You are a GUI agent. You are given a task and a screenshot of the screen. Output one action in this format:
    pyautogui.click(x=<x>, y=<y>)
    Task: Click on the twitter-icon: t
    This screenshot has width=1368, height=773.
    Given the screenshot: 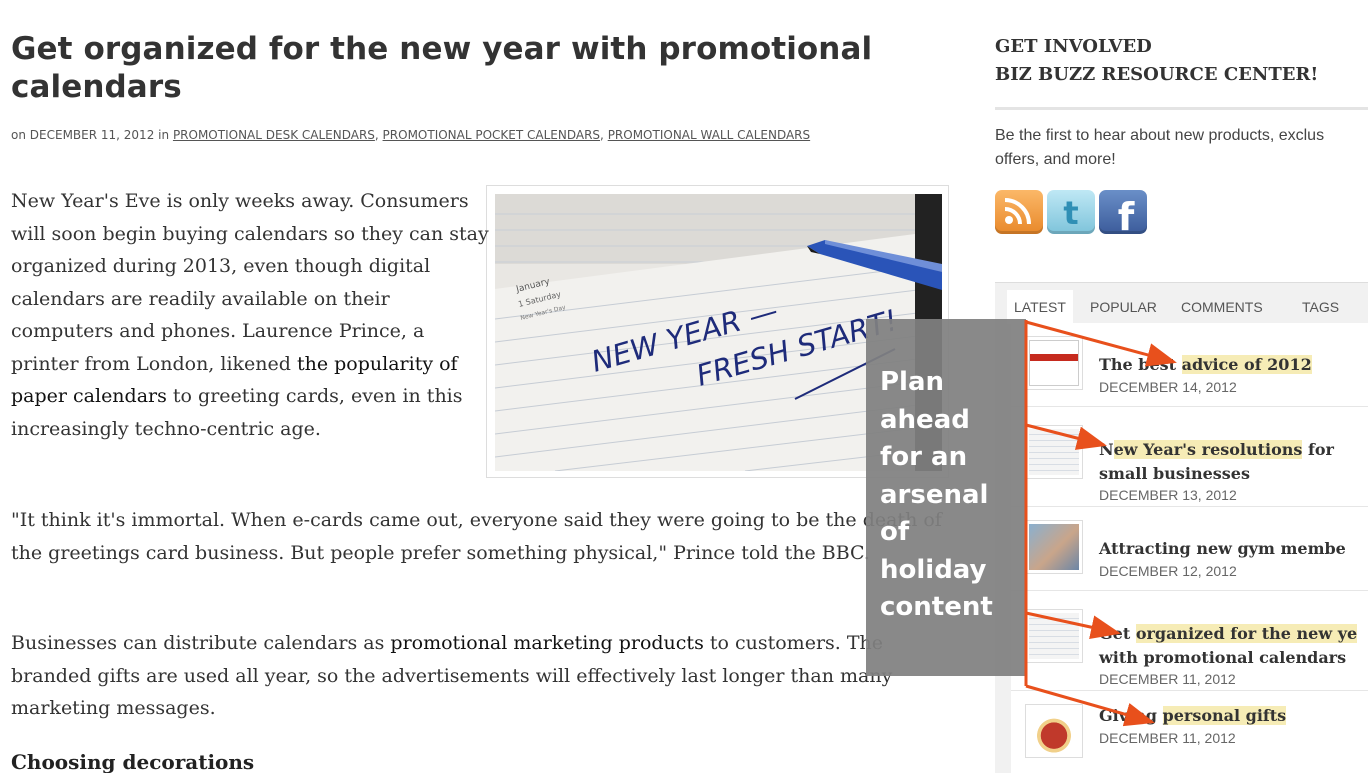 What is the action you would take?
    pyautogui.click(x=1071, y=212)
    